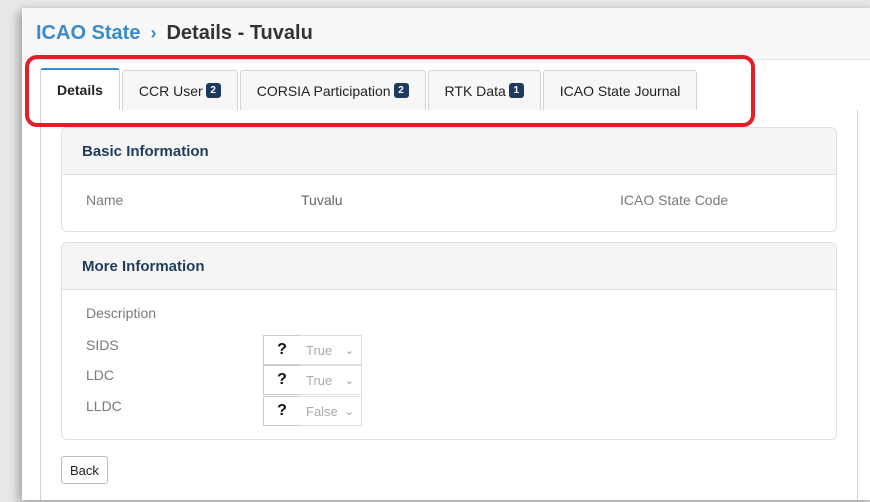 The width and height of the screenshot is (870, 502). I want to click on page-header: ICAO State › Details - Tuvalu, so click(446, 34).